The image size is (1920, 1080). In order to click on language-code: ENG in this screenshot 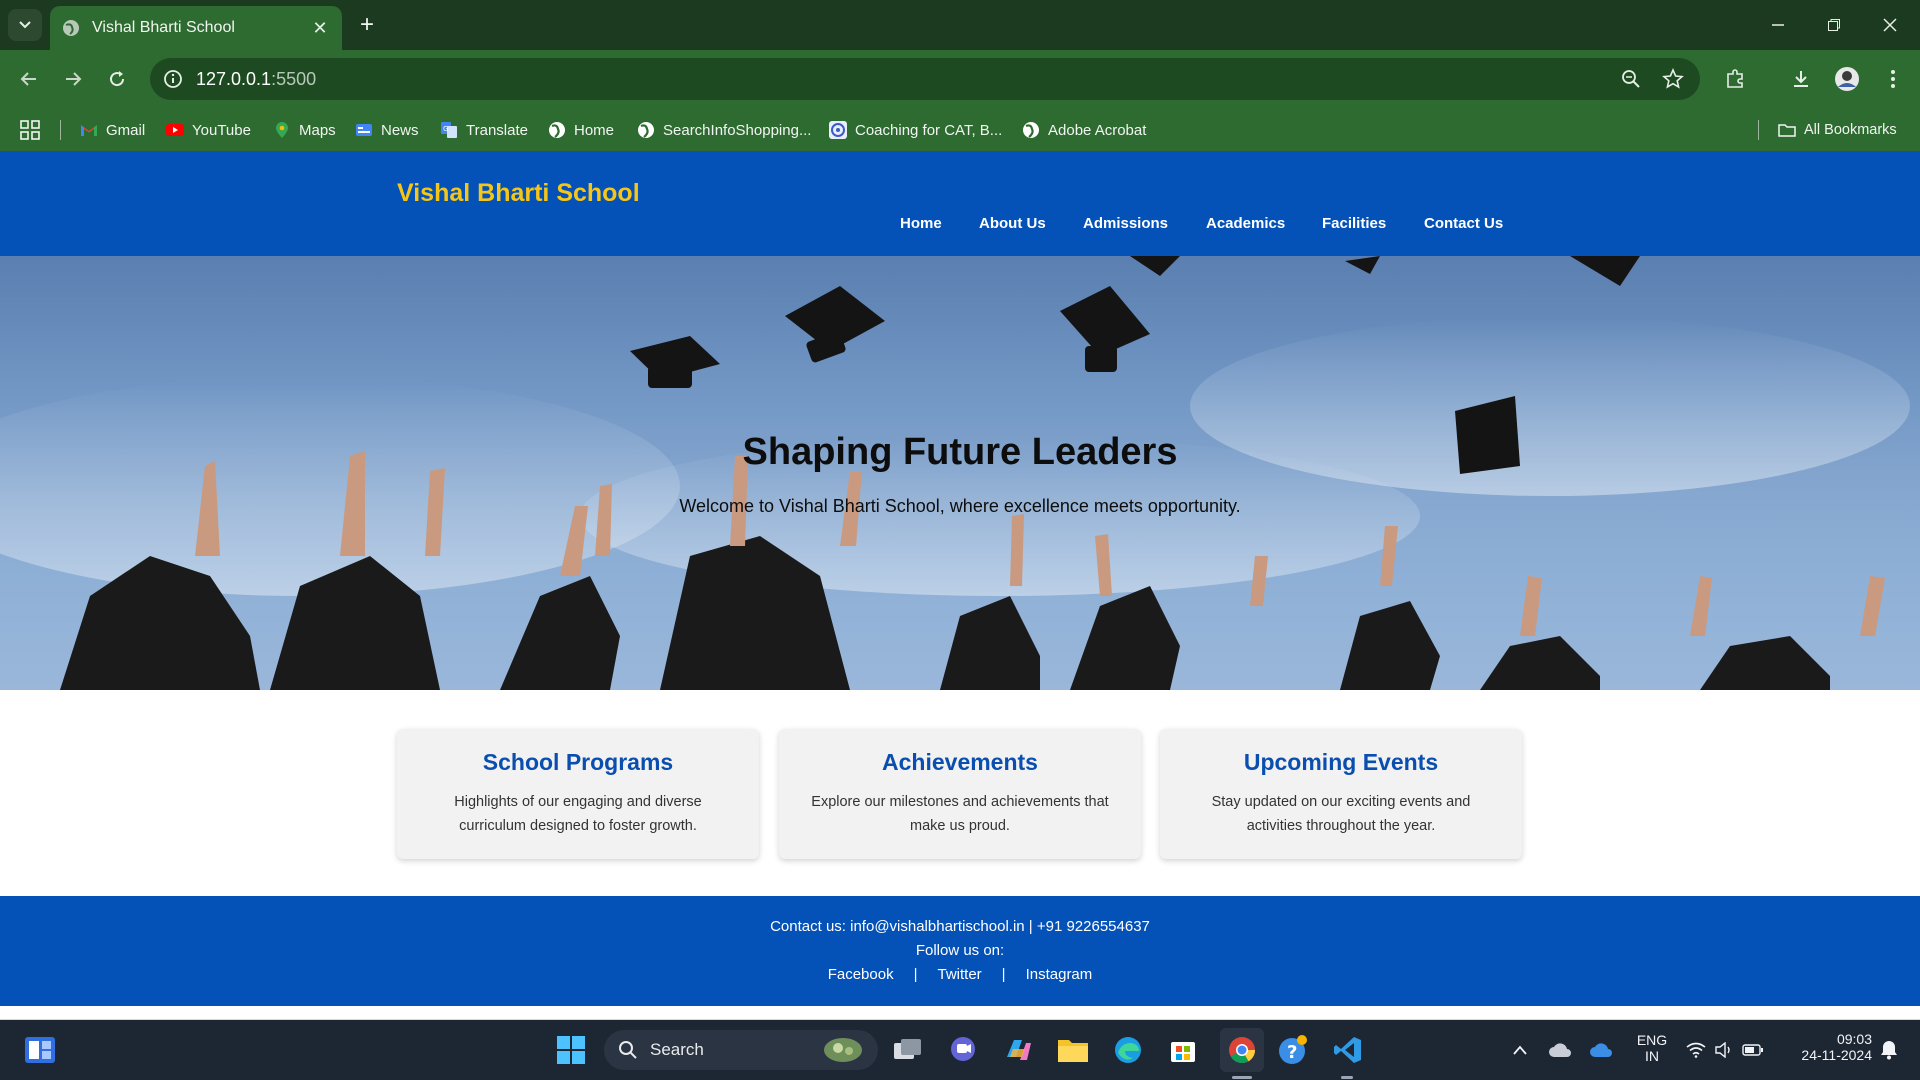, I will do `click(1652, 1040)`.